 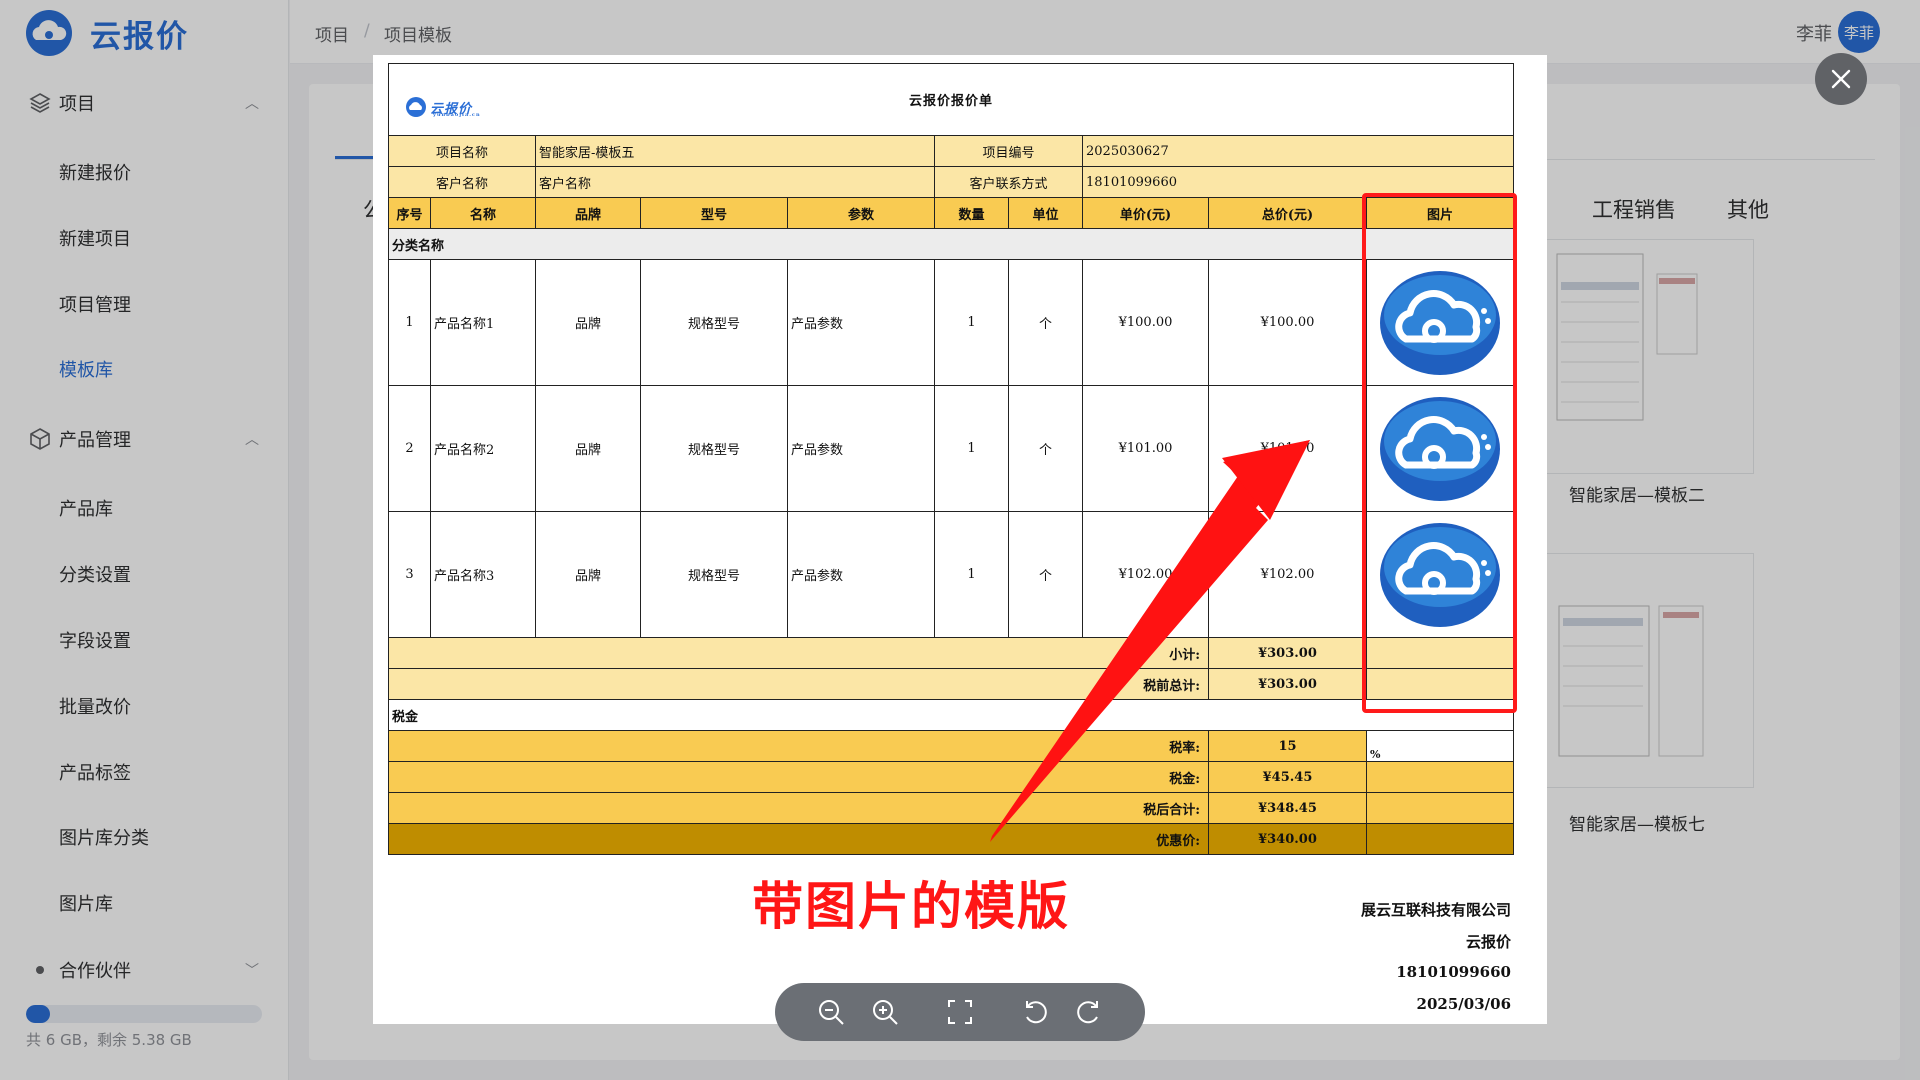 What do you see at coordinates (1145, 322) in the screenshot?
I see `cell-price: ¥100.00` at bounding box center [1145, 322].